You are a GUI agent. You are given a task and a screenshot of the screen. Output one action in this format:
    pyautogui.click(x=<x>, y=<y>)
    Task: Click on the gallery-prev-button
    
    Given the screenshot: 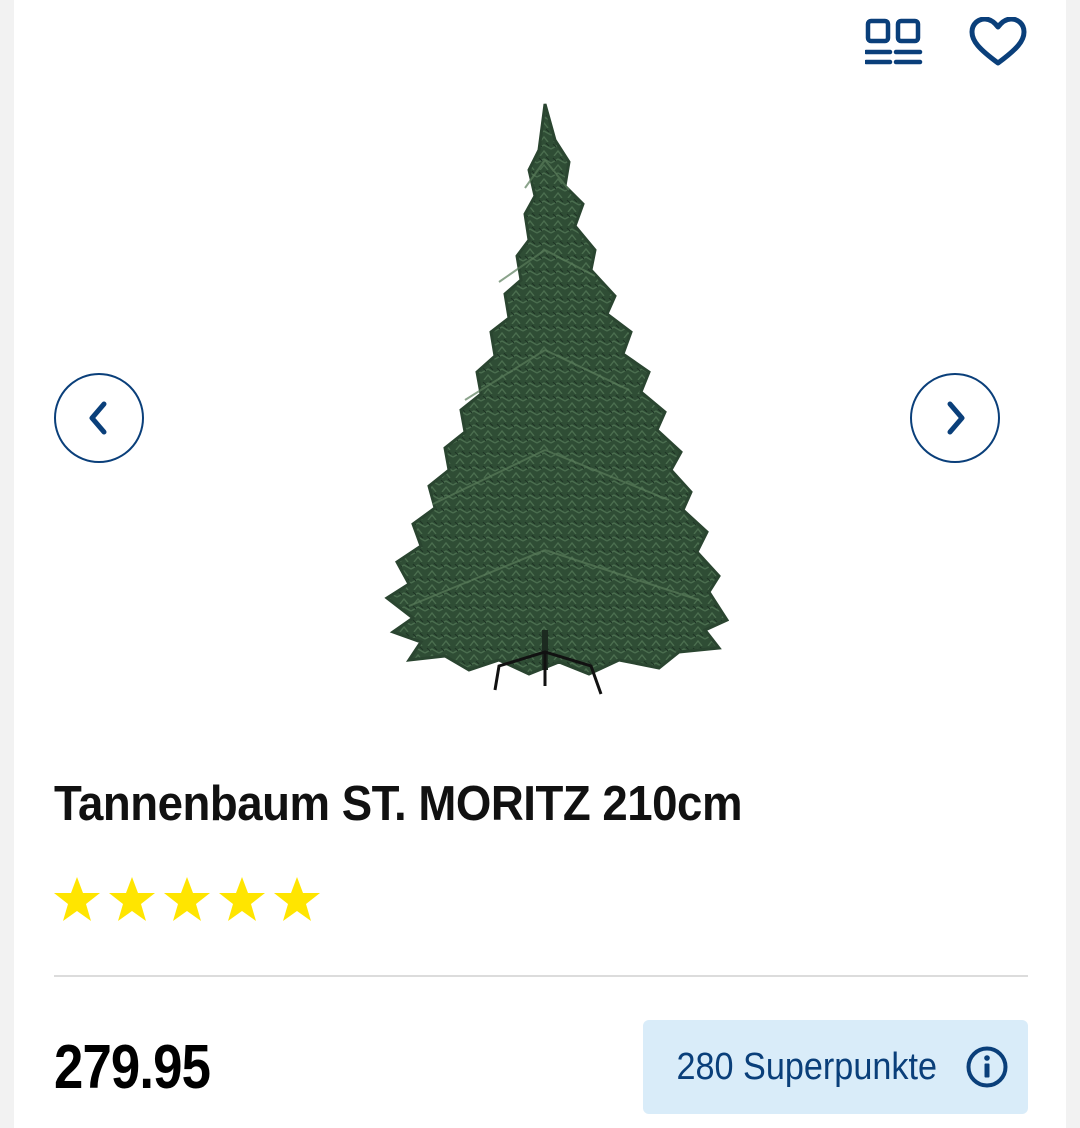 What is the action you would take?
    pyautogui.click(x=99, y=418)
    